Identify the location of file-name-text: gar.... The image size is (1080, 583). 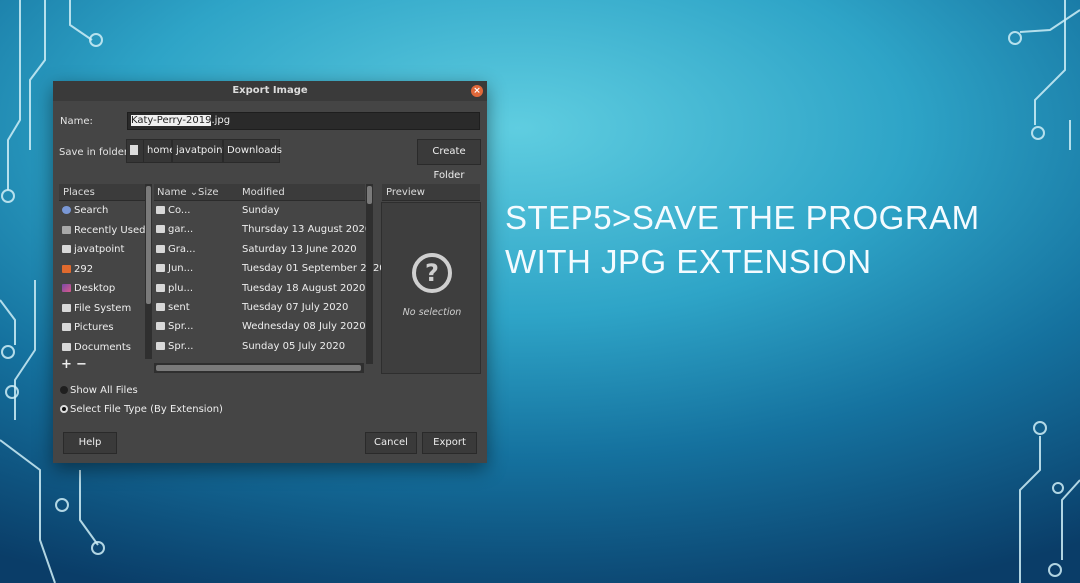
(181, 230).